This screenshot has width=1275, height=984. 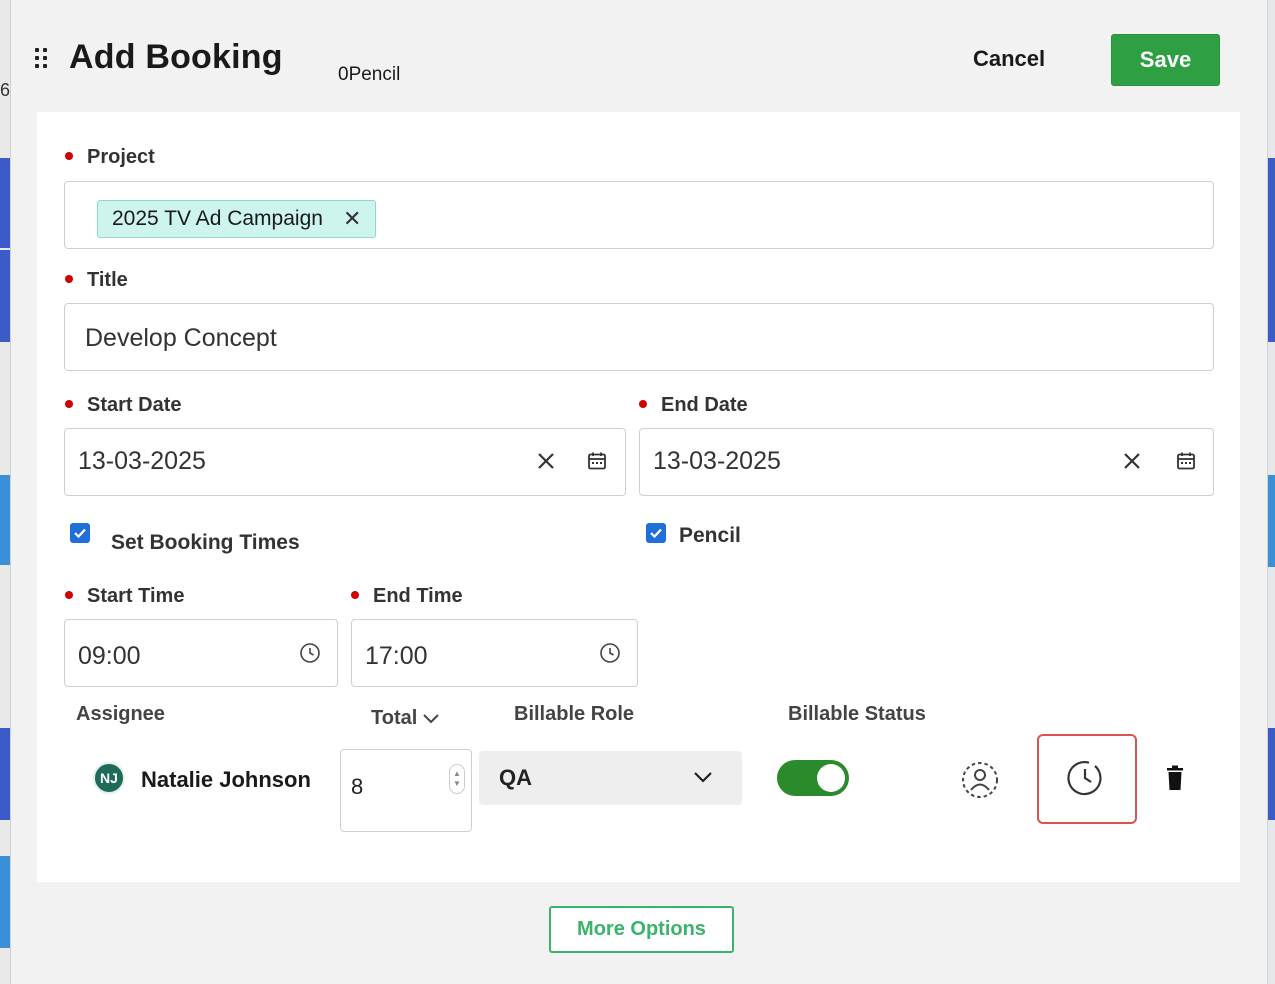 What do you see at coordinates (926, 462) in the screenshot?
I see `end-date-input: 13-03-2025` at bounding box center [926, 462].